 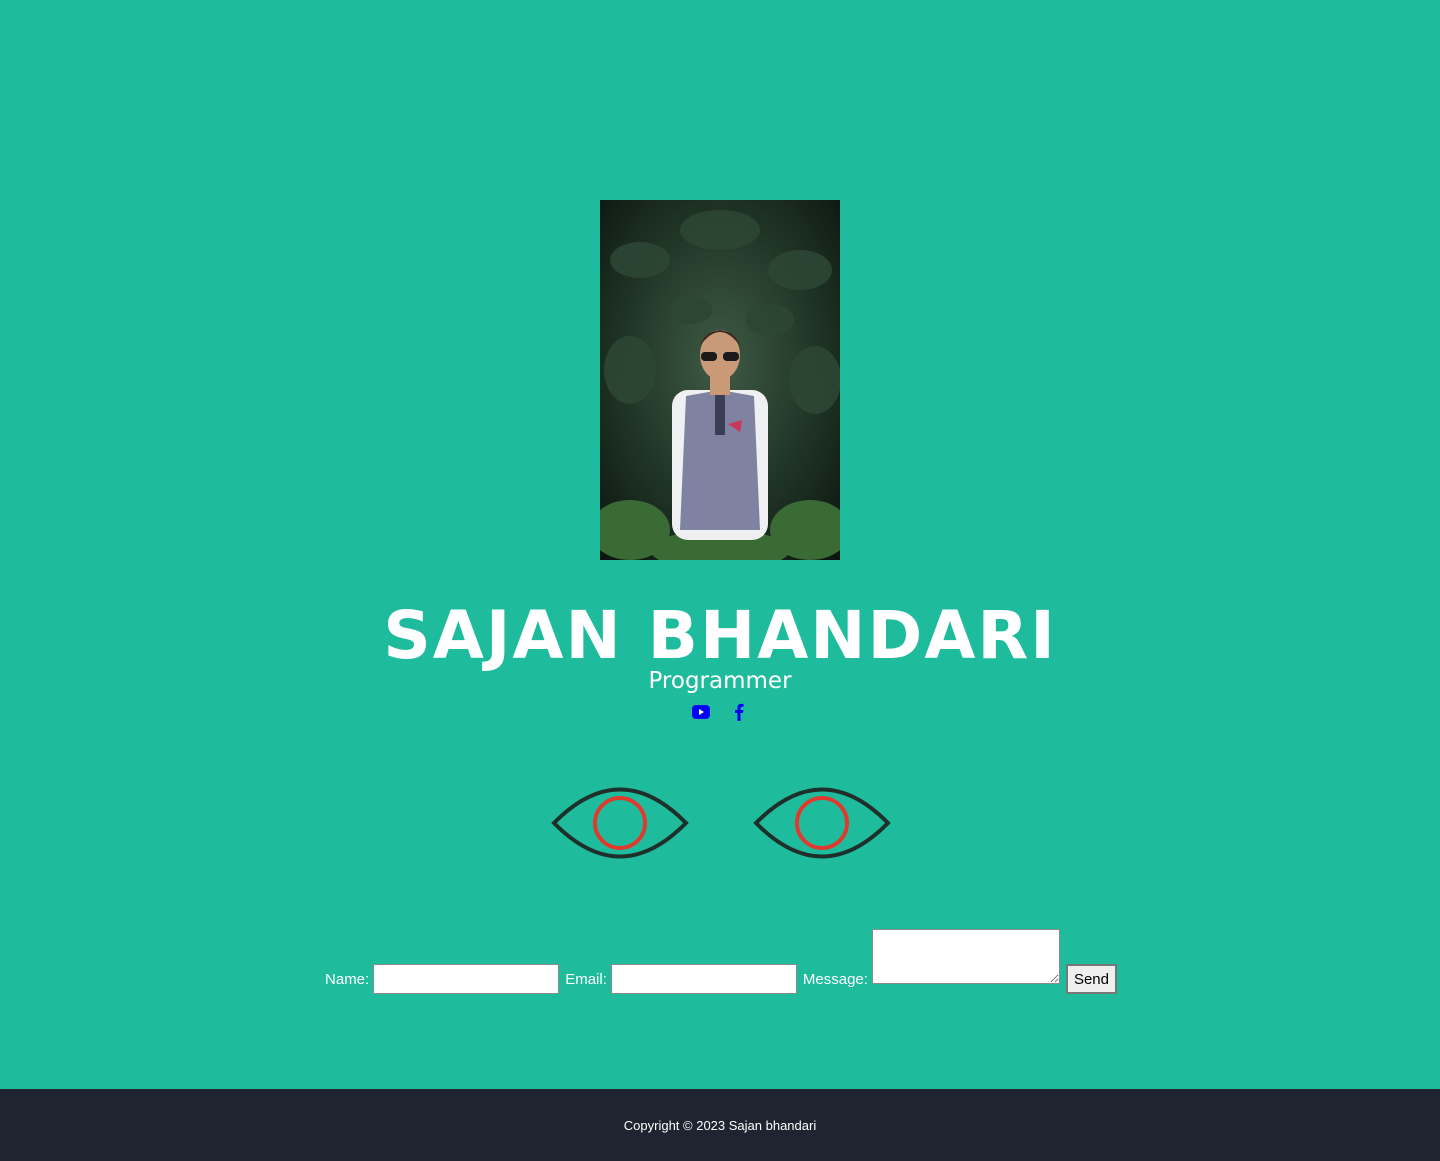 What do you see at coordinates (466, 979) in the screenshot?
I see `name-input` at bounding box center [466, 979].